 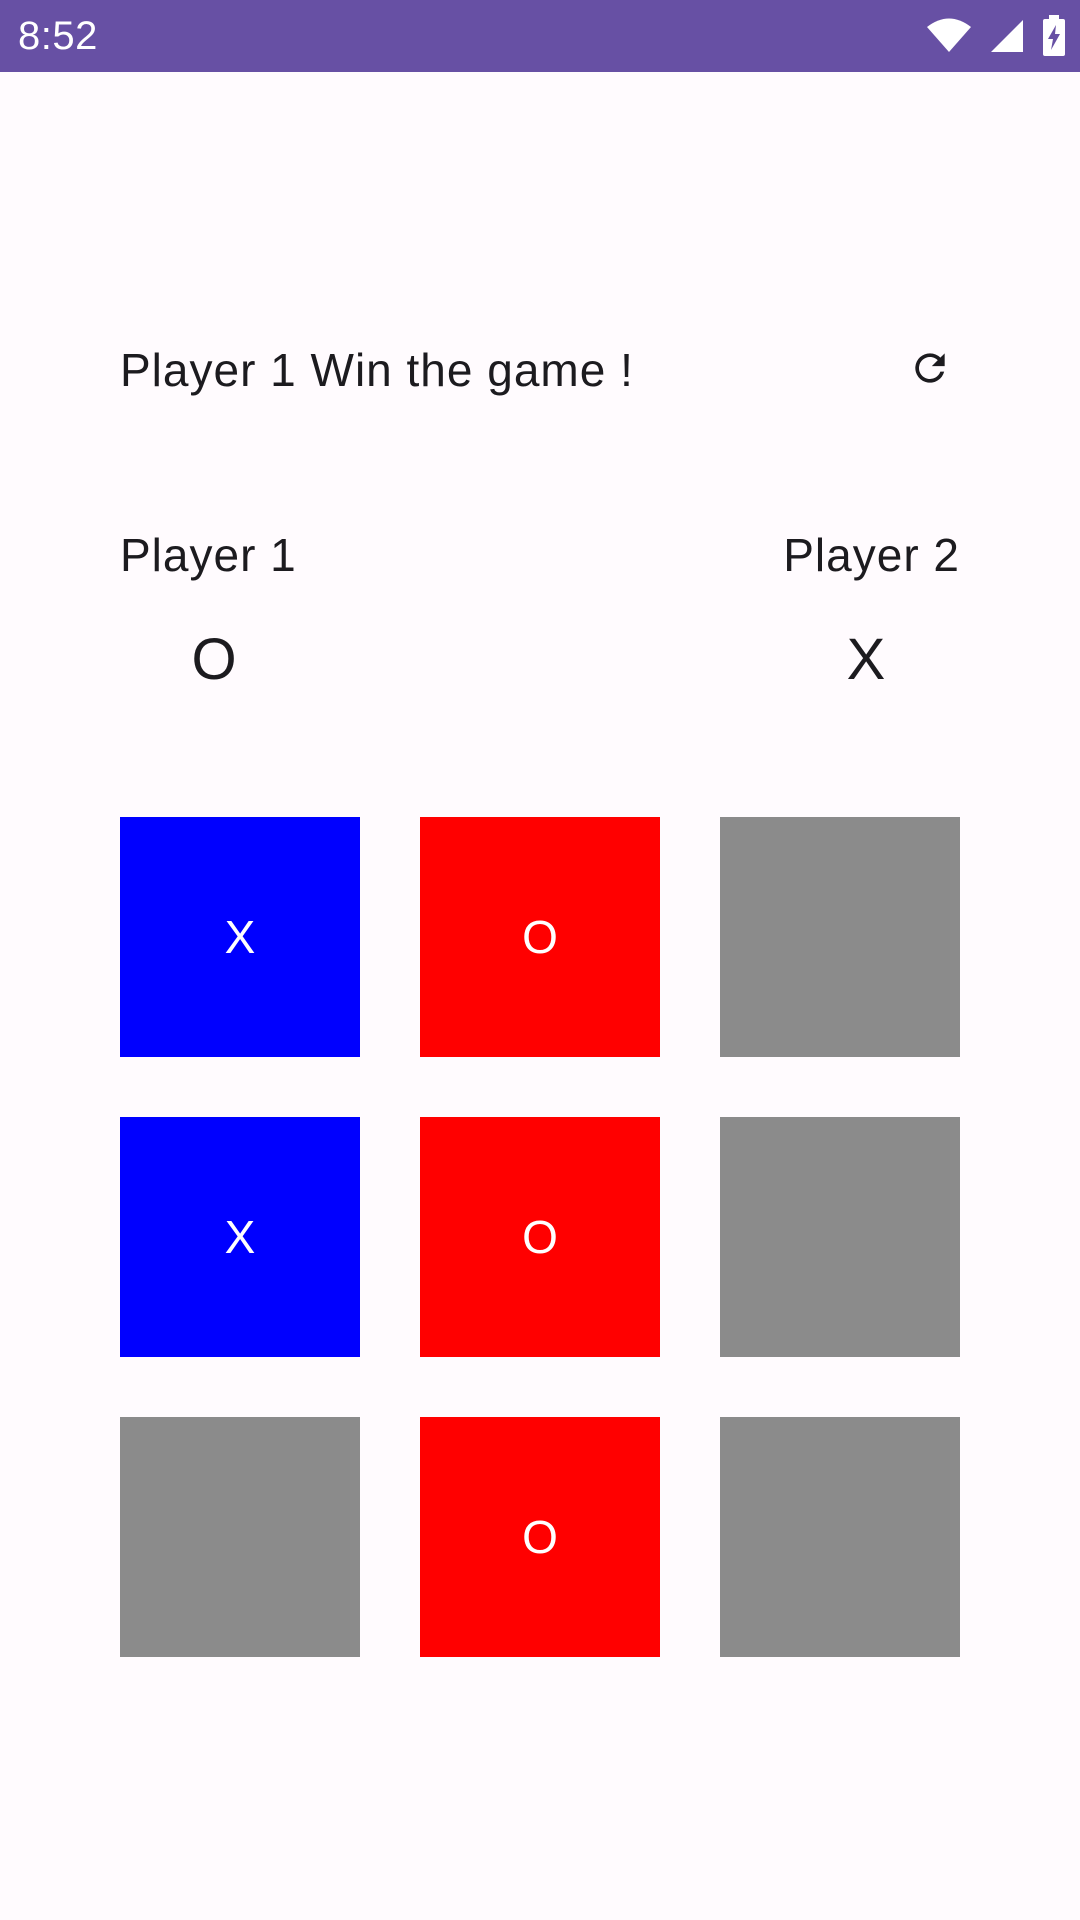 What do you see at coordinates (540, 36) in the screenshot?
I see `status-bar: 8:52` at bounding box center [540, 36].